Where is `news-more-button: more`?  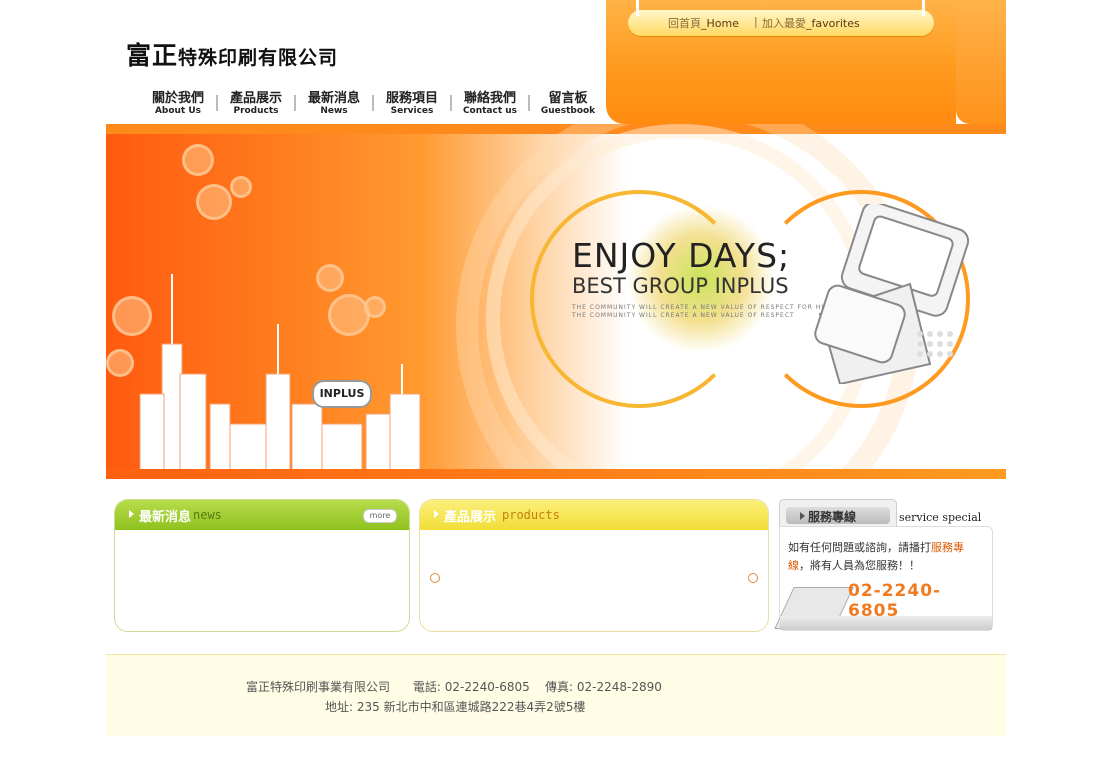 news-more-button: more is located at coordinates (380, 516).